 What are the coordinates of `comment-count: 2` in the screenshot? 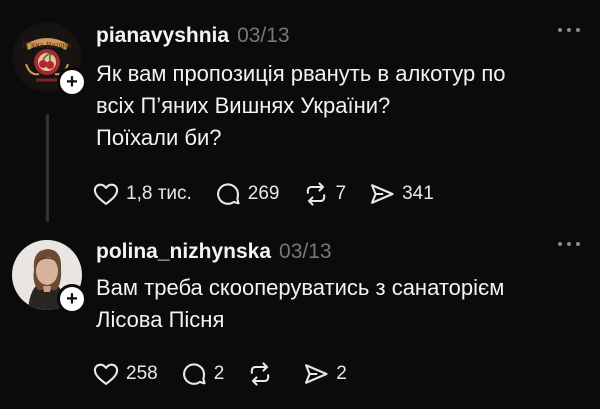 It's located at (219, 373).